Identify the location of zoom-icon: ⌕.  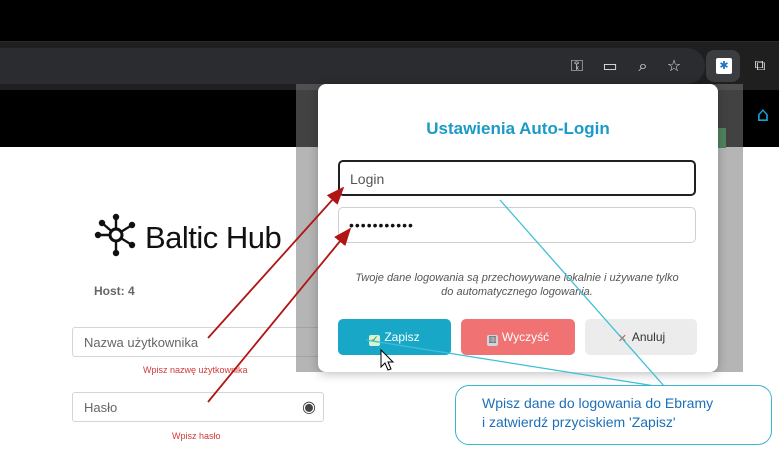
(643, 66).